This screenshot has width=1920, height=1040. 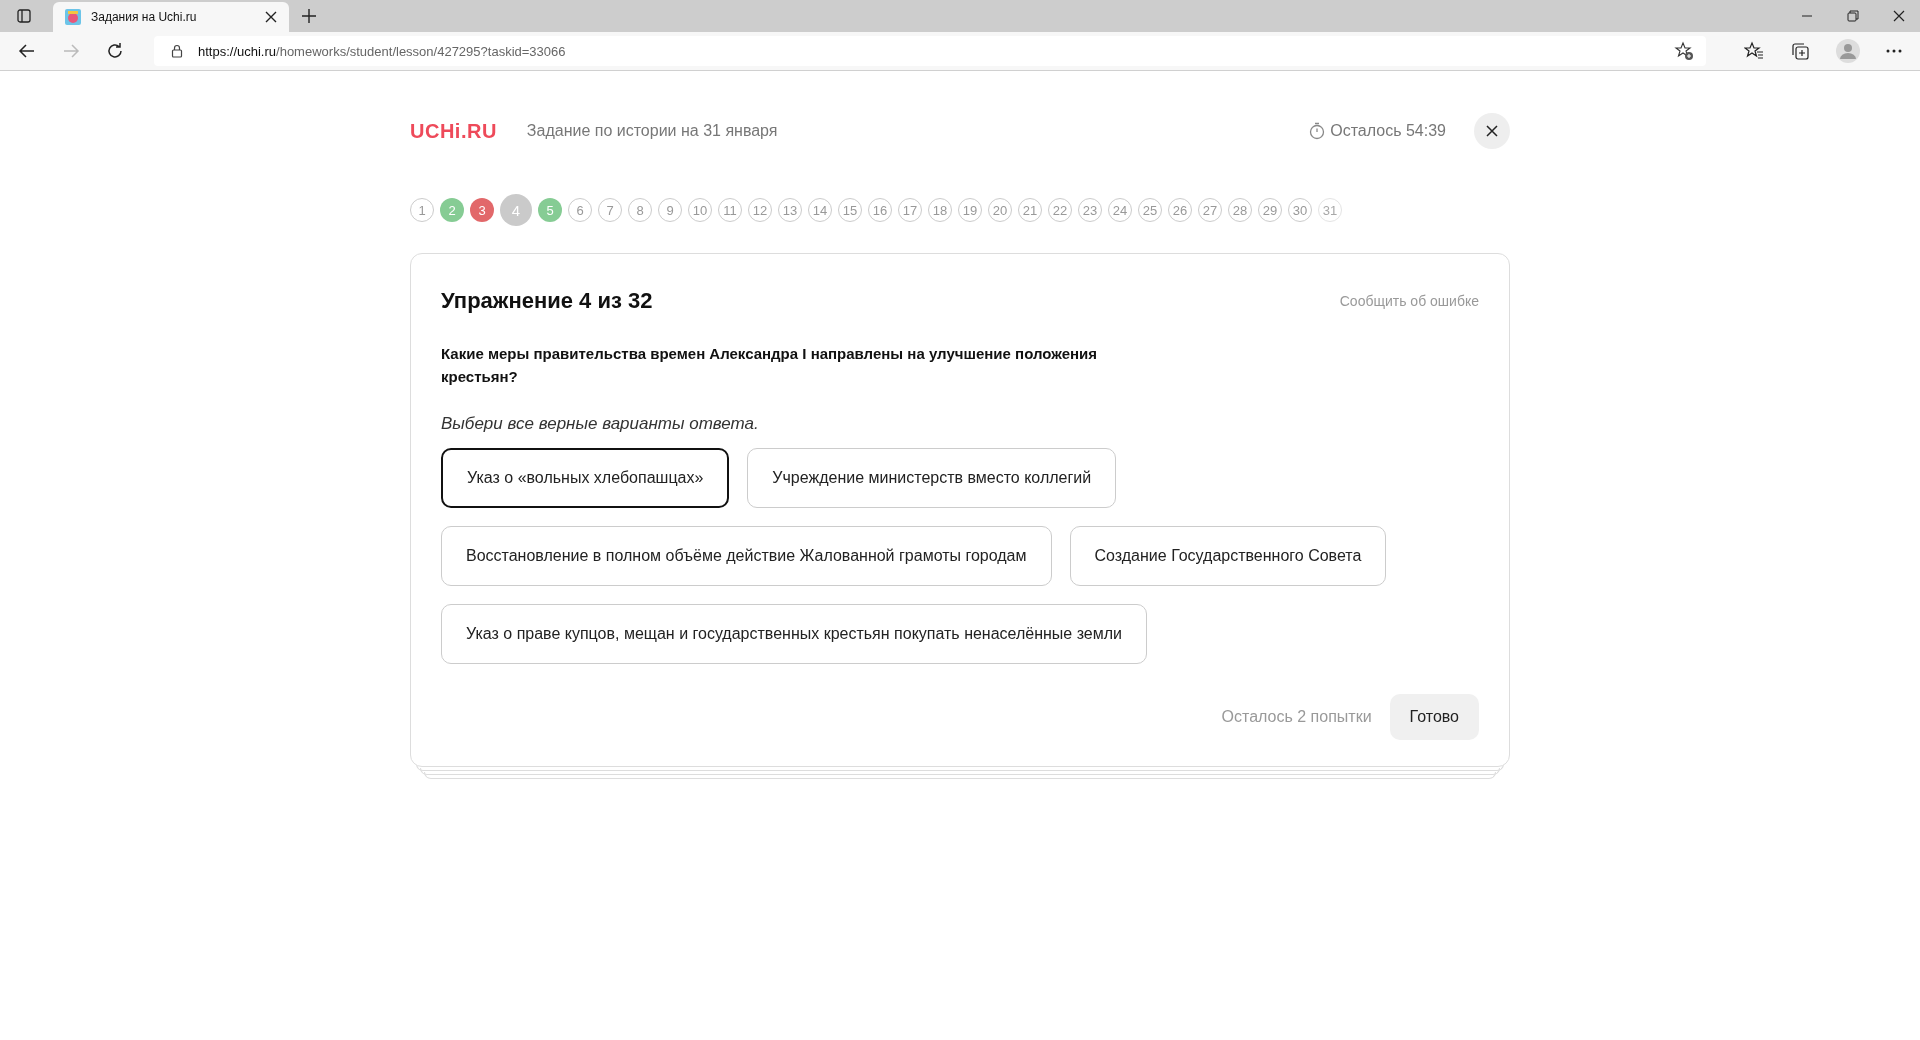 I want to click on task-number-button: 1, so click(x=422, y=210).